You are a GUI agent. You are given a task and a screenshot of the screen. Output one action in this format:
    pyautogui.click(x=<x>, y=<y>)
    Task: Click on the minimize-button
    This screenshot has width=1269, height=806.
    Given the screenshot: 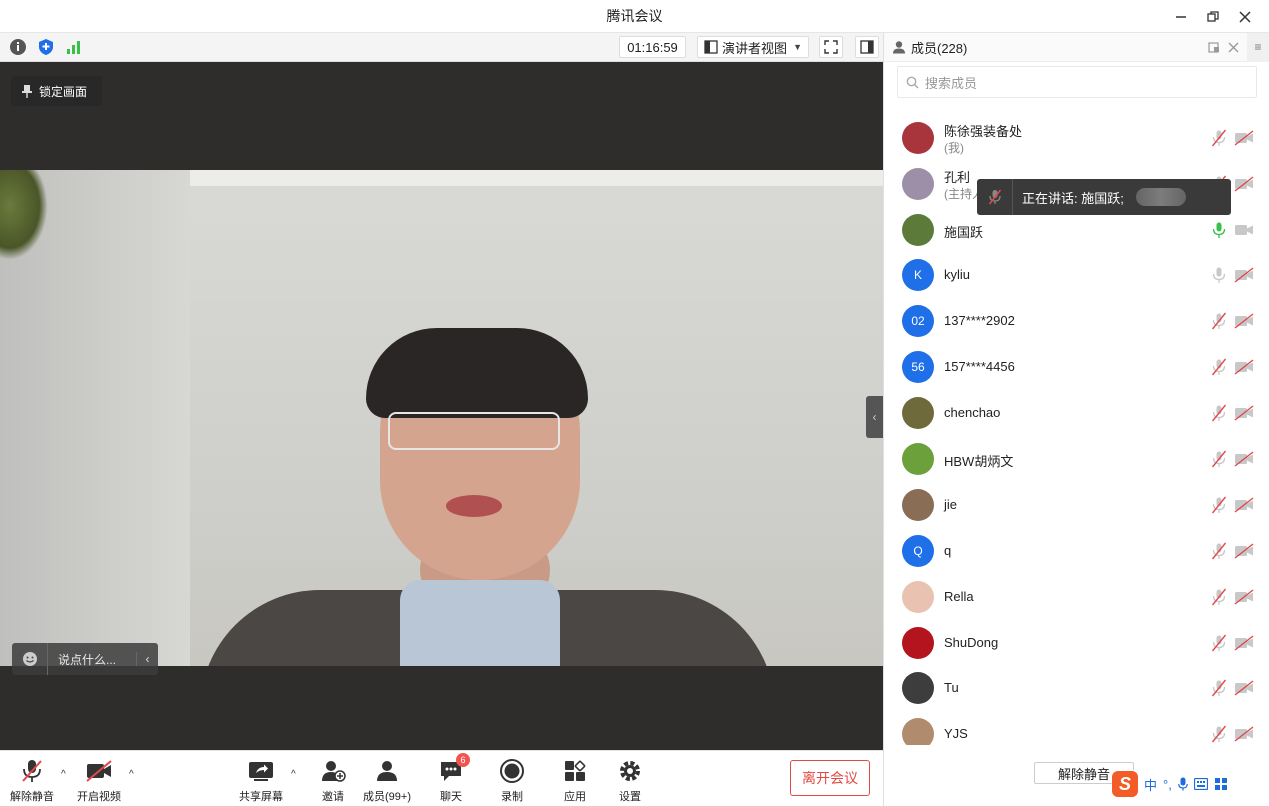 What is the action you would take?
    pyautogui.click(x=1181, y=16)
    